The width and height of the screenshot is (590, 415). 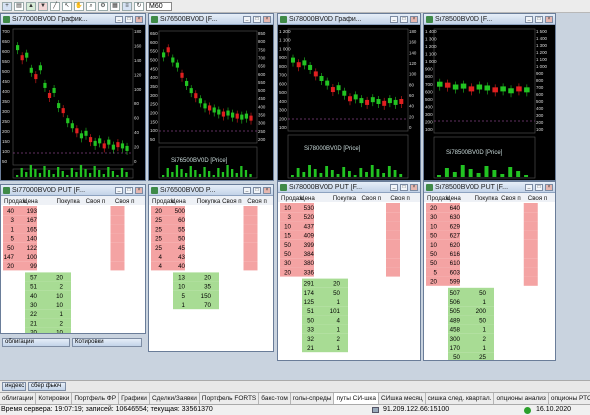 I want to click on taskbar-item-sber: сбер фьюч, so click(x=47, y=386).